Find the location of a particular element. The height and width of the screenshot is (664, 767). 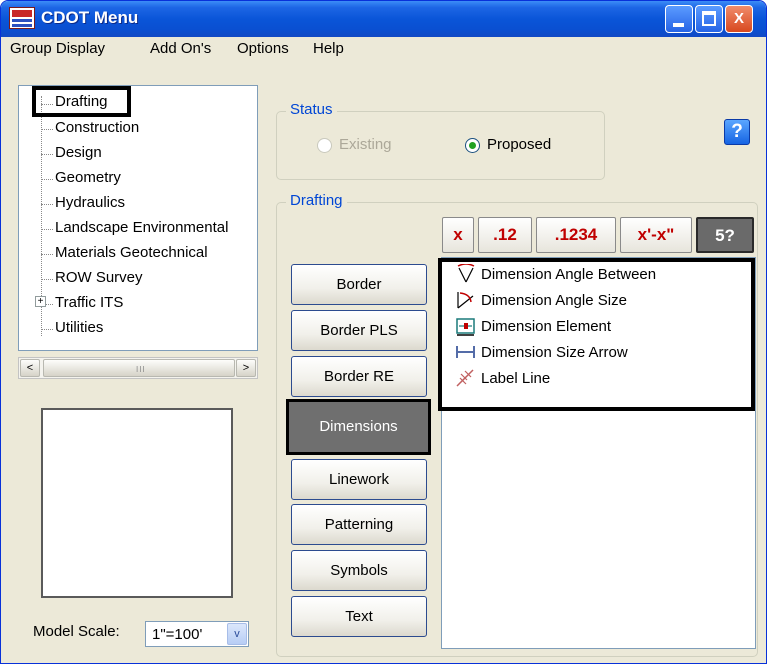

close-button: X is located at coordinates (739, 19).